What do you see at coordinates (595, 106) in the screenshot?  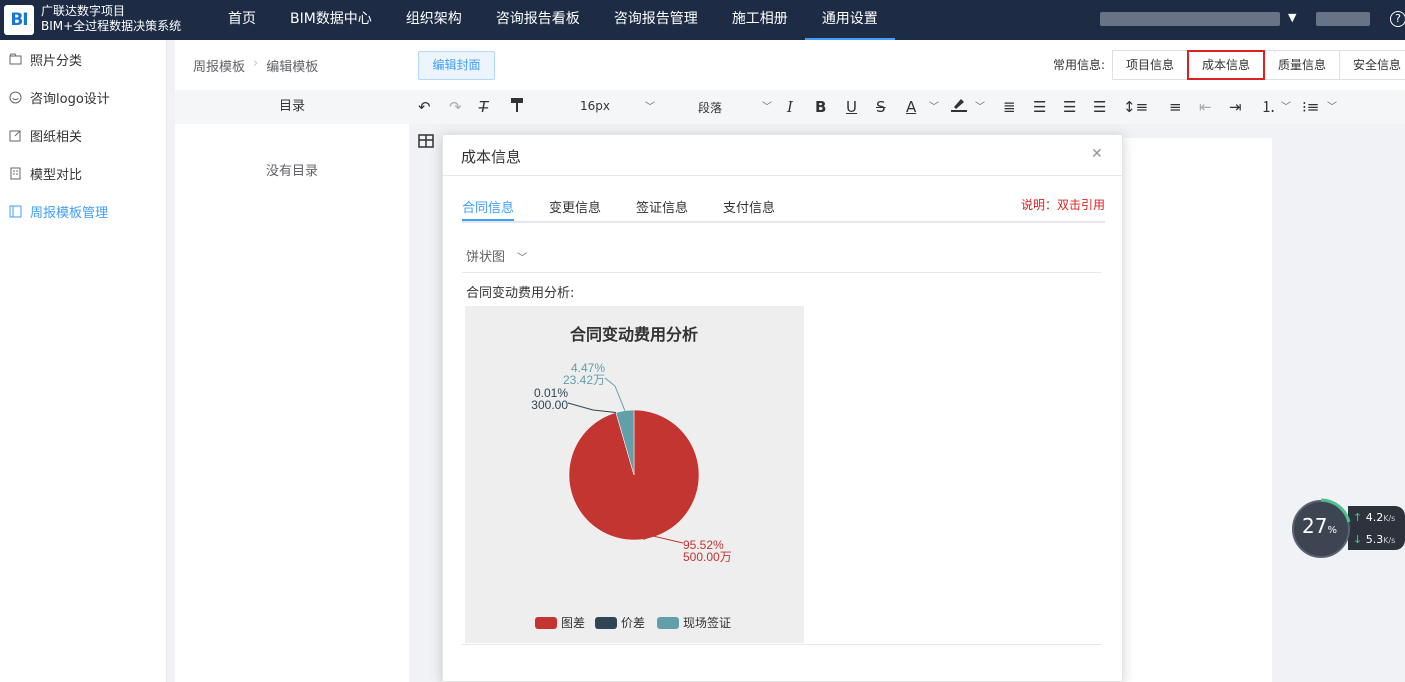 I see `font-size-select: 16px` at bounding box center [595, 106].